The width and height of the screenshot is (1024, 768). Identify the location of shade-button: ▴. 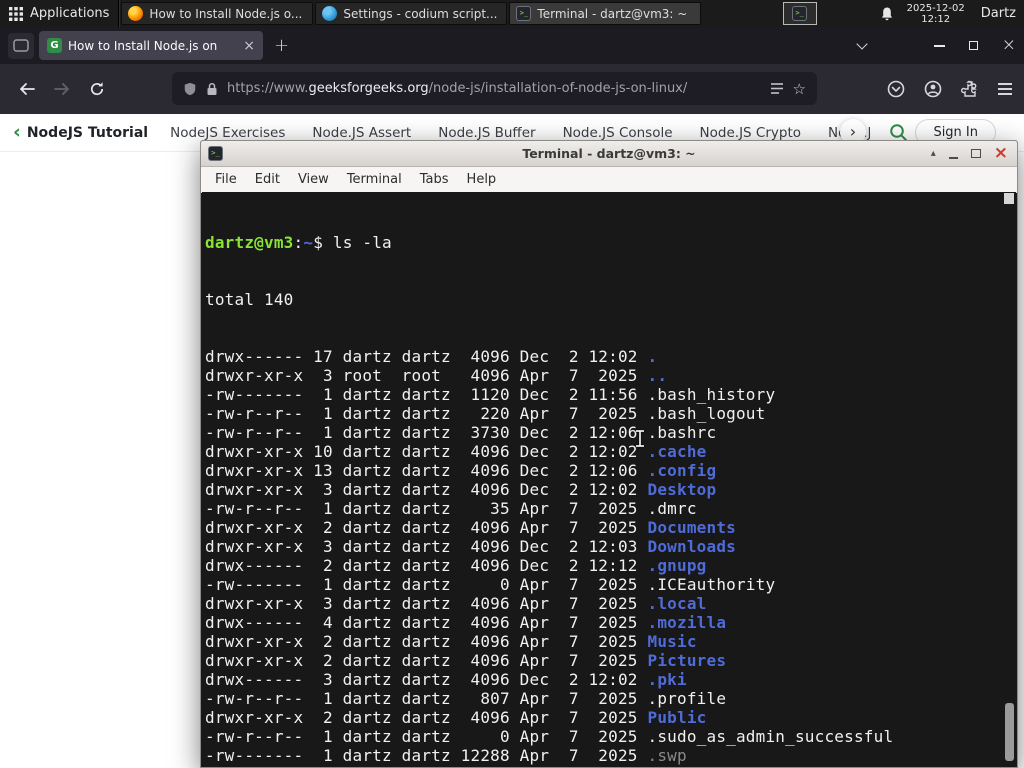
(933, 153).